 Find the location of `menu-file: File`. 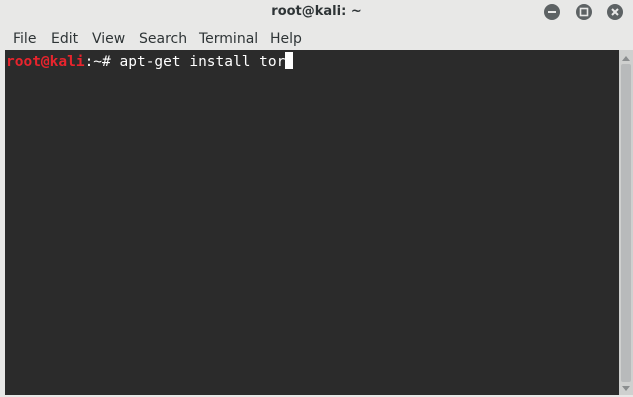

menu-file: File is located at coordinates (24, 39).